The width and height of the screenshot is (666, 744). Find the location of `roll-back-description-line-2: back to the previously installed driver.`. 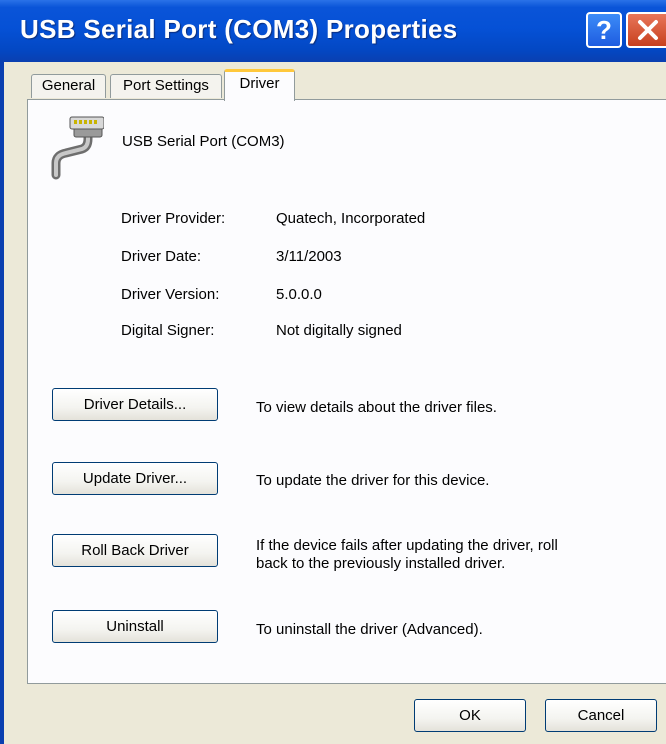

roll-back-description-line-2: back to the previously installed driver. is located at coordinates (381, 563).